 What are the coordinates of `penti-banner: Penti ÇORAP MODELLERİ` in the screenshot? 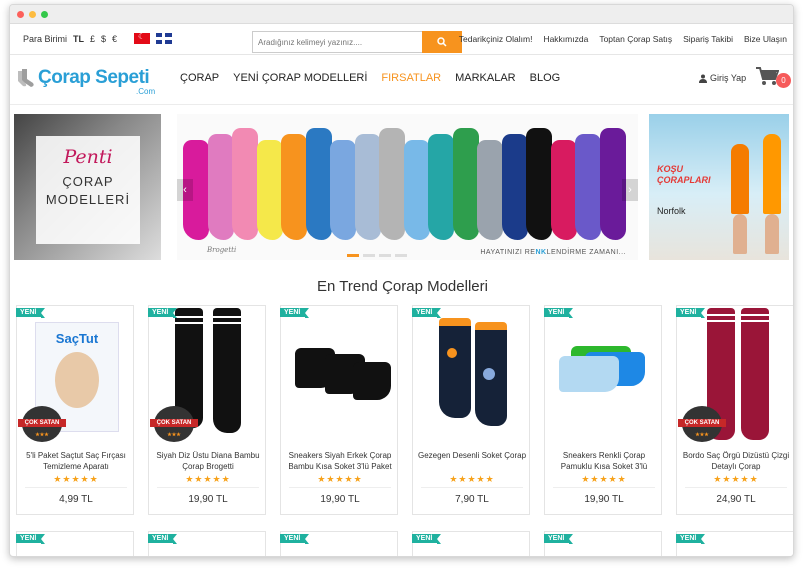 It's located at (87, 187).